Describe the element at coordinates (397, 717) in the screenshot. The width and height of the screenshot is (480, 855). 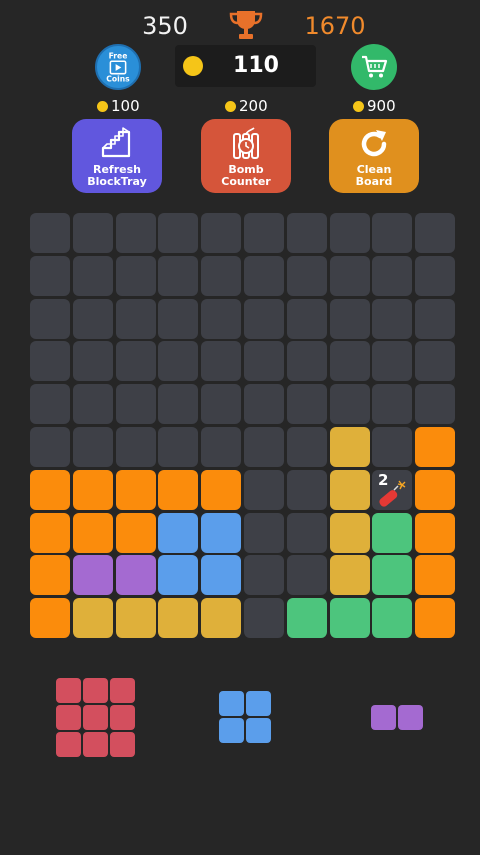
I see `tray-piece-purple` at that location.